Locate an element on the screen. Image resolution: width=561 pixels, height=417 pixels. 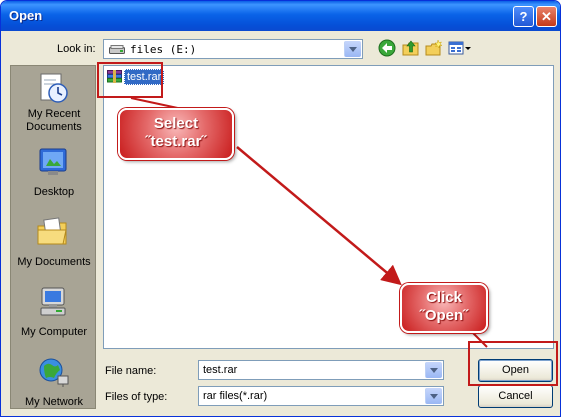
bubble-connector is located at coordinates (479, 339).